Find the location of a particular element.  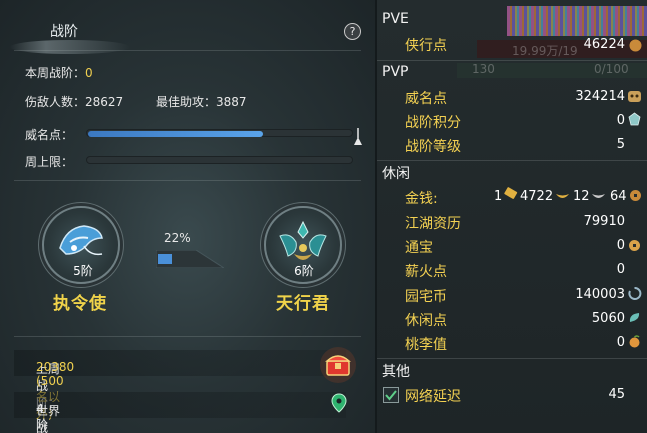

jianghu-label: 江湖资历 is located at coordinates (433, 224).